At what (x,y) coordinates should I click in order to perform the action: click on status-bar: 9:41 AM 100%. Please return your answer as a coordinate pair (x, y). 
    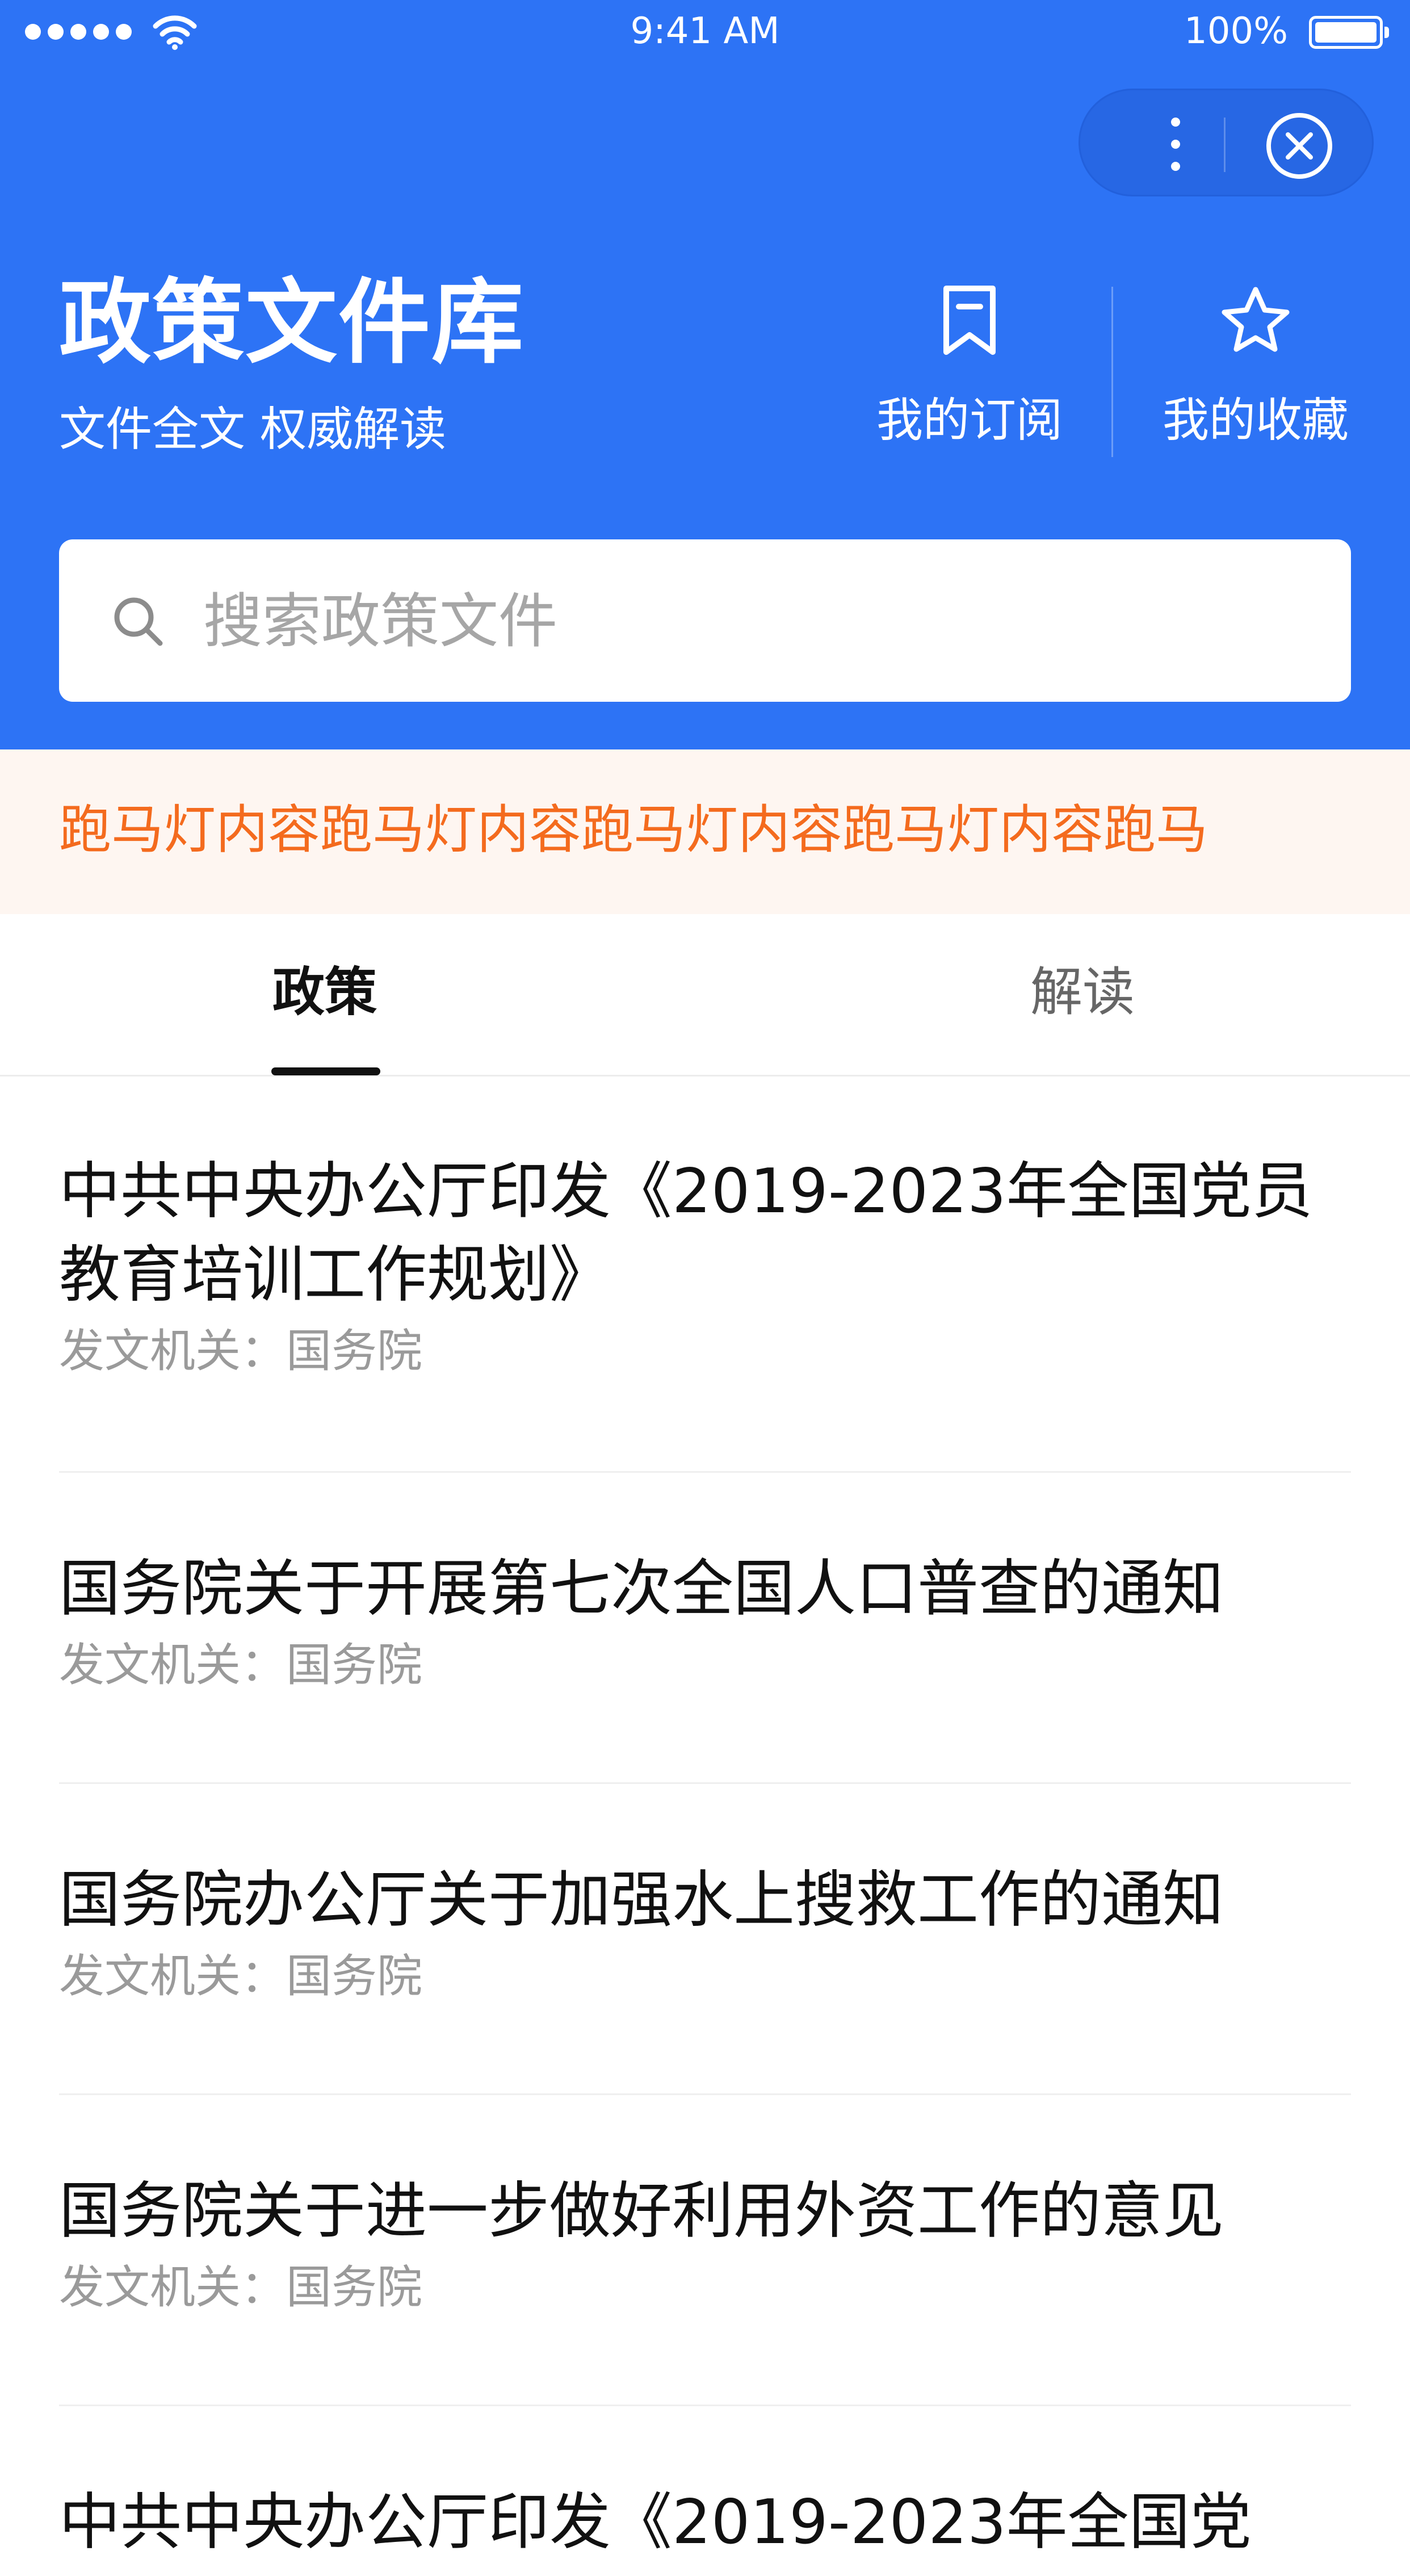
    Looking at the image, I should click on (705, 34).